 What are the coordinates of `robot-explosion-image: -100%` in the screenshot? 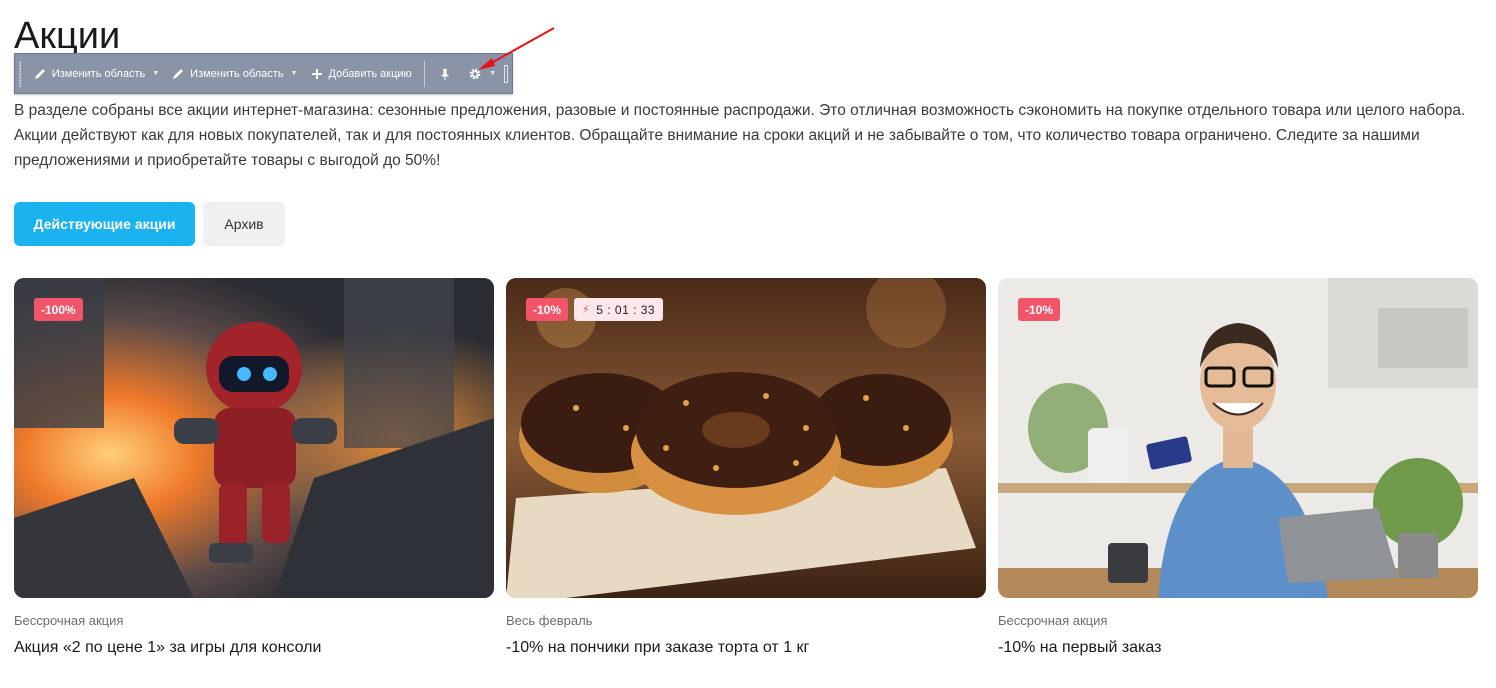 It's located at (254, 438).